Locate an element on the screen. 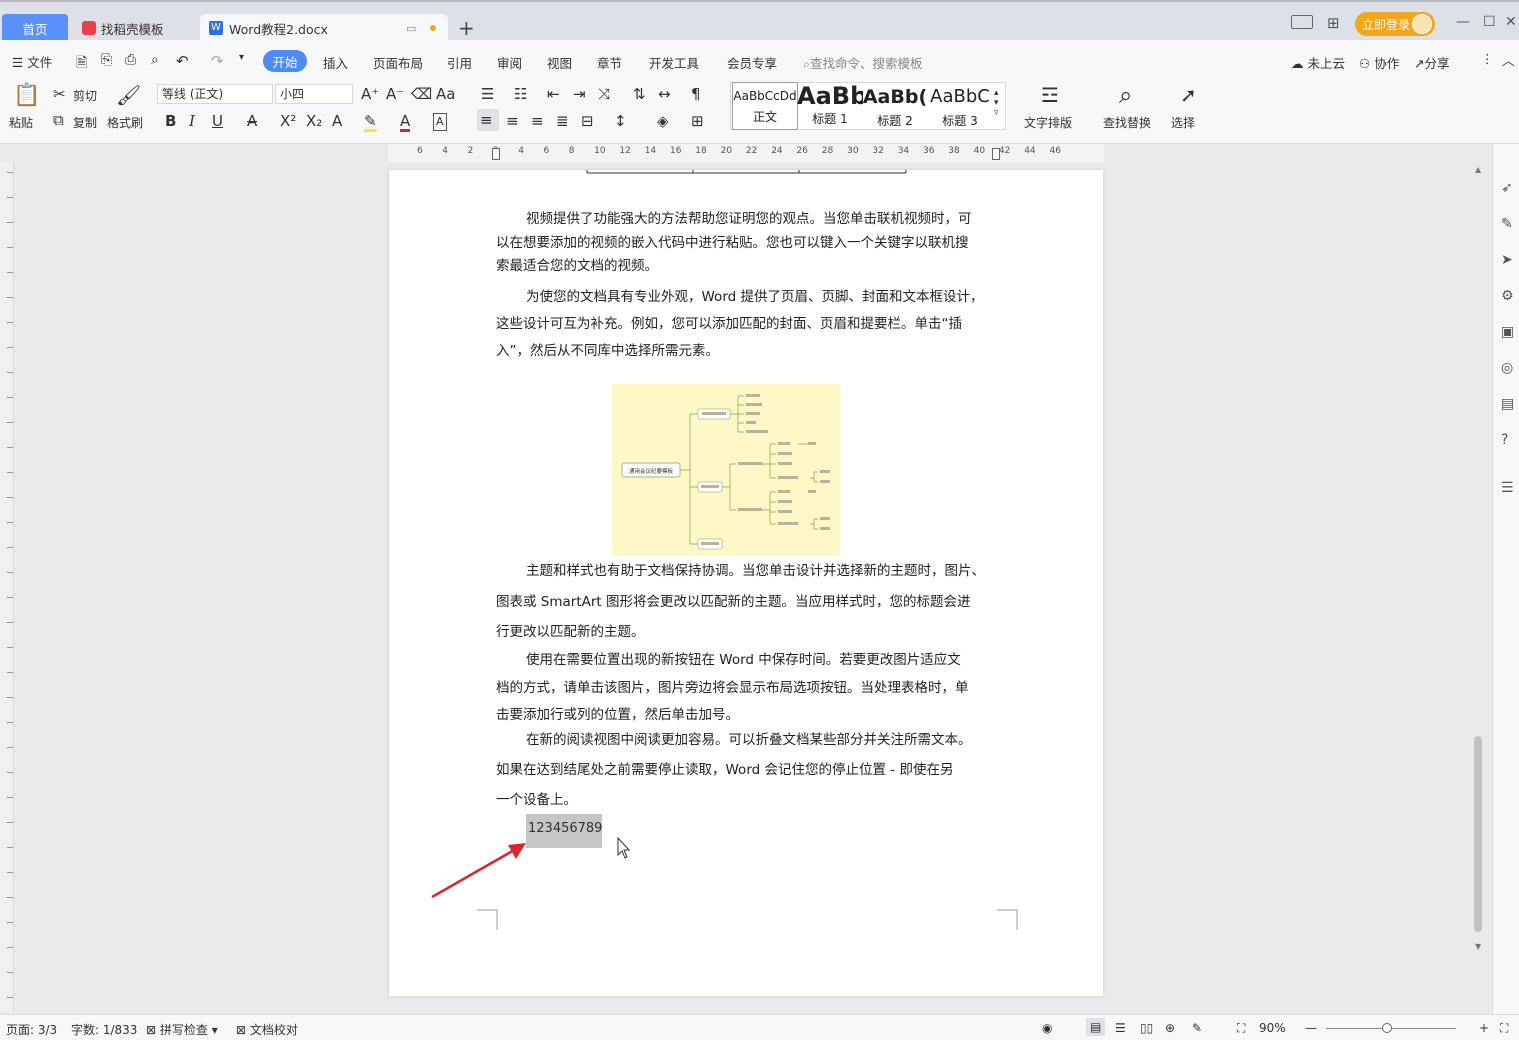 The height and width of the screenshot is (1040, 1519). read-view-icon: ▯▯ is located at coordinates (1146, 1028).